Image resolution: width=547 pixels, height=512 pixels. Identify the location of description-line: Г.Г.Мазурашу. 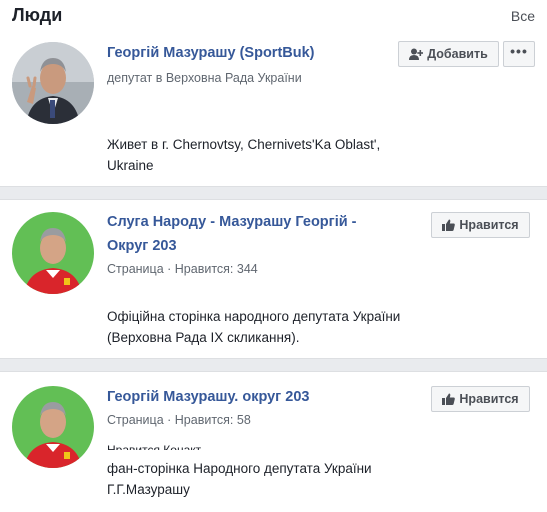
(148, 489).